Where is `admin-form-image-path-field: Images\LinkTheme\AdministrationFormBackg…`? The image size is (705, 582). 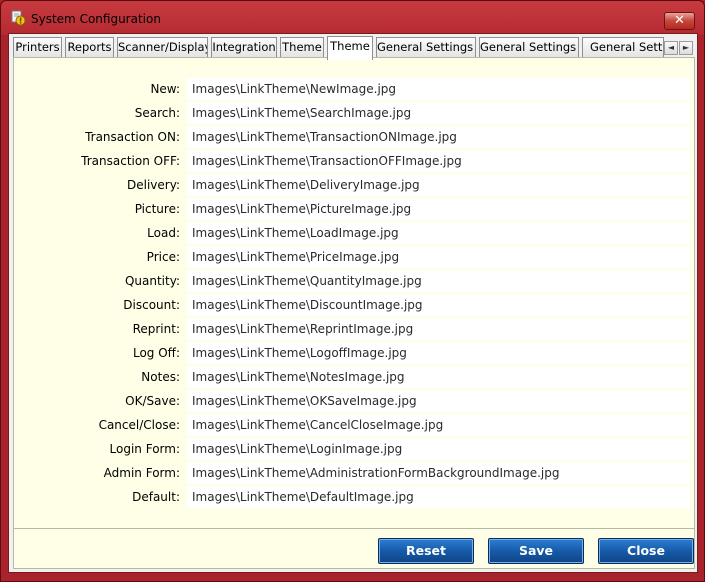 admin-form-image-path-field: Images\LinkTheme\AdministrationFormBackg… is located at coordinates (438, 473).